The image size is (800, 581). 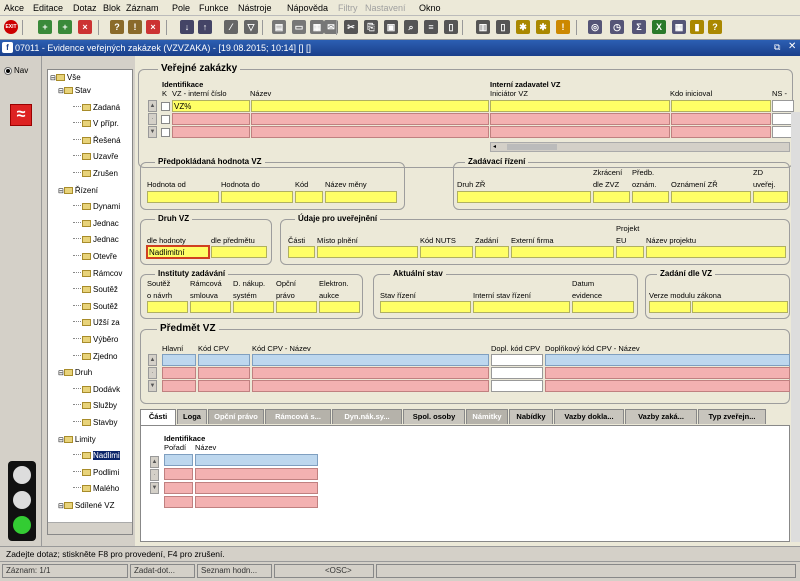 I want to click on help-icon: ?, so click(x=715, y=27).